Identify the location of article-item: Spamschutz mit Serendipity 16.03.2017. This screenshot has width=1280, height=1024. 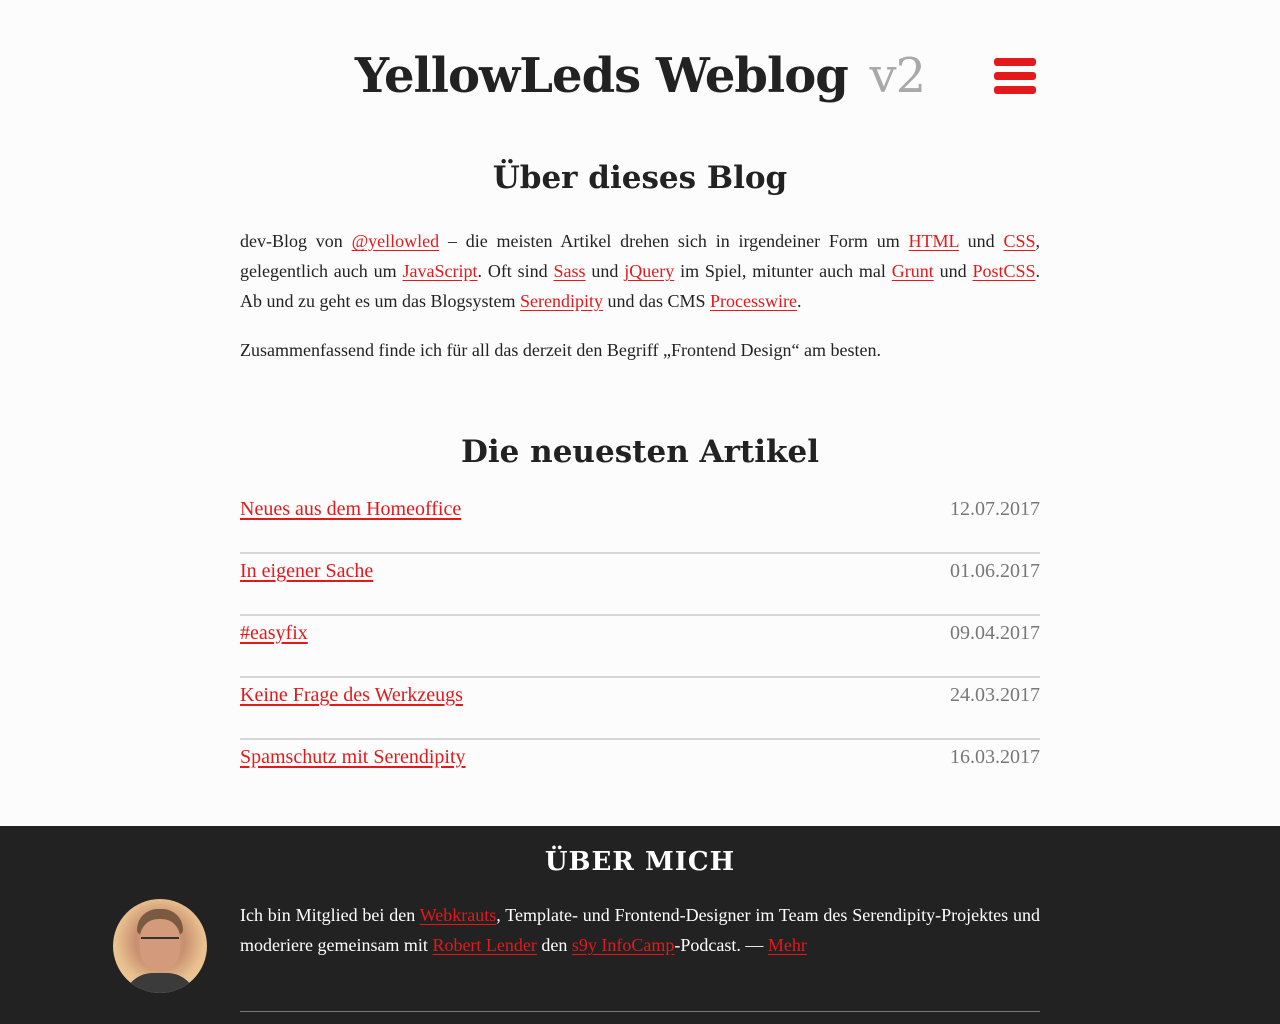
(640, 771).